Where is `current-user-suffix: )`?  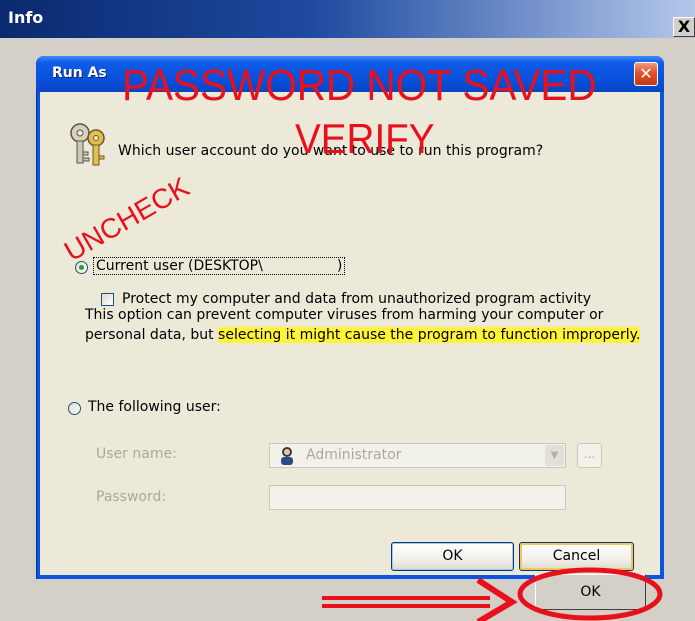
current-user-suffix: ) is located at coordinates (339, 266).